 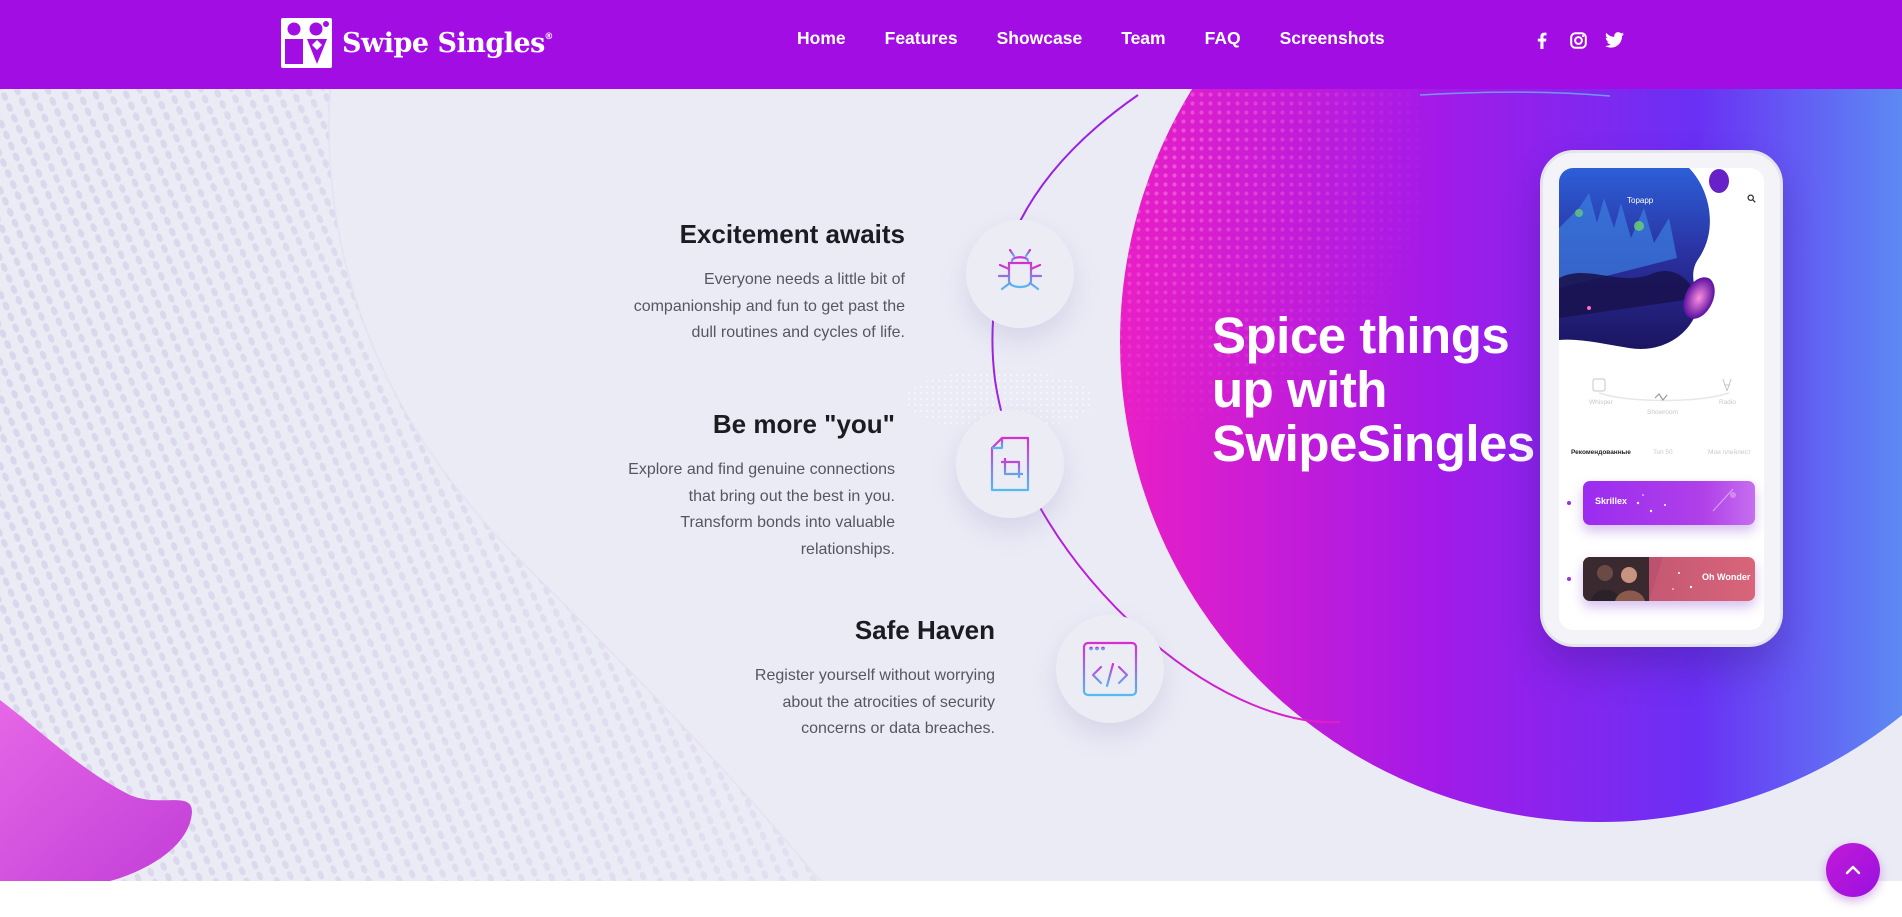 I want to click on social-links, so click(x=1584, y=40).